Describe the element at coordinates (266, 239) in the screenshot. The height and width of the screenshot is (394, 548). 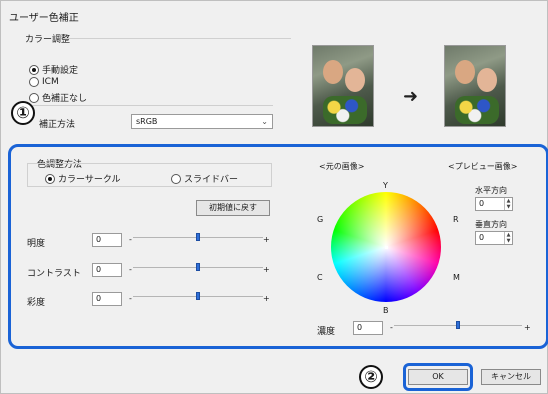
I see `brightness-plus: +` at that location.